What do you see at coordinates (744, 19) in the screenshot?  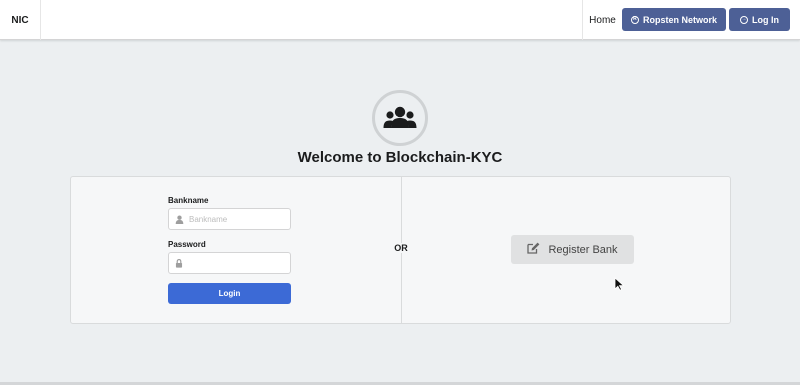 I see `sign-in-icon: →` at bounding box center [744, 19].